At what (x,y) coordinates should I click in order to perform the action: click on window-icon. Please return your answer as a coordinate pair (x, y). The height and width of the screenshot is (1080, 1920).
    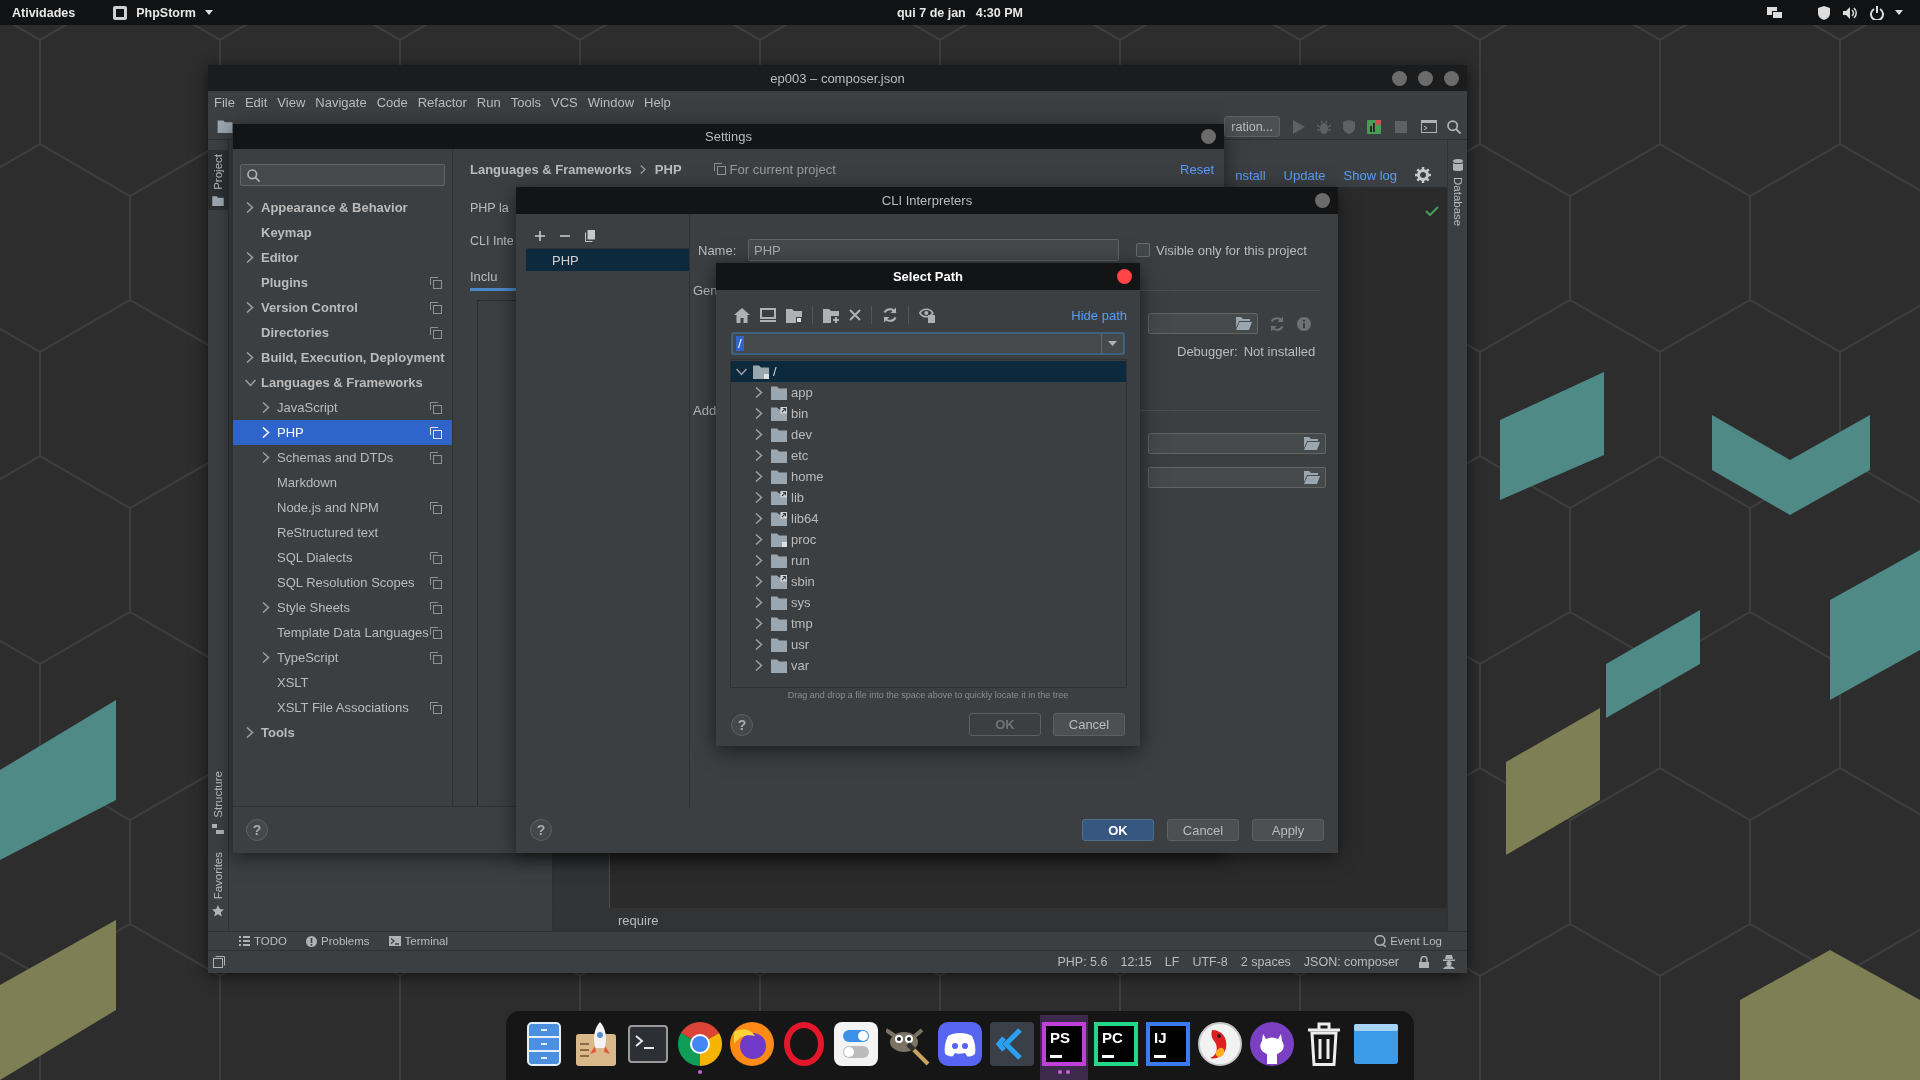
    Looking at the image, I should click on (1429, 126).